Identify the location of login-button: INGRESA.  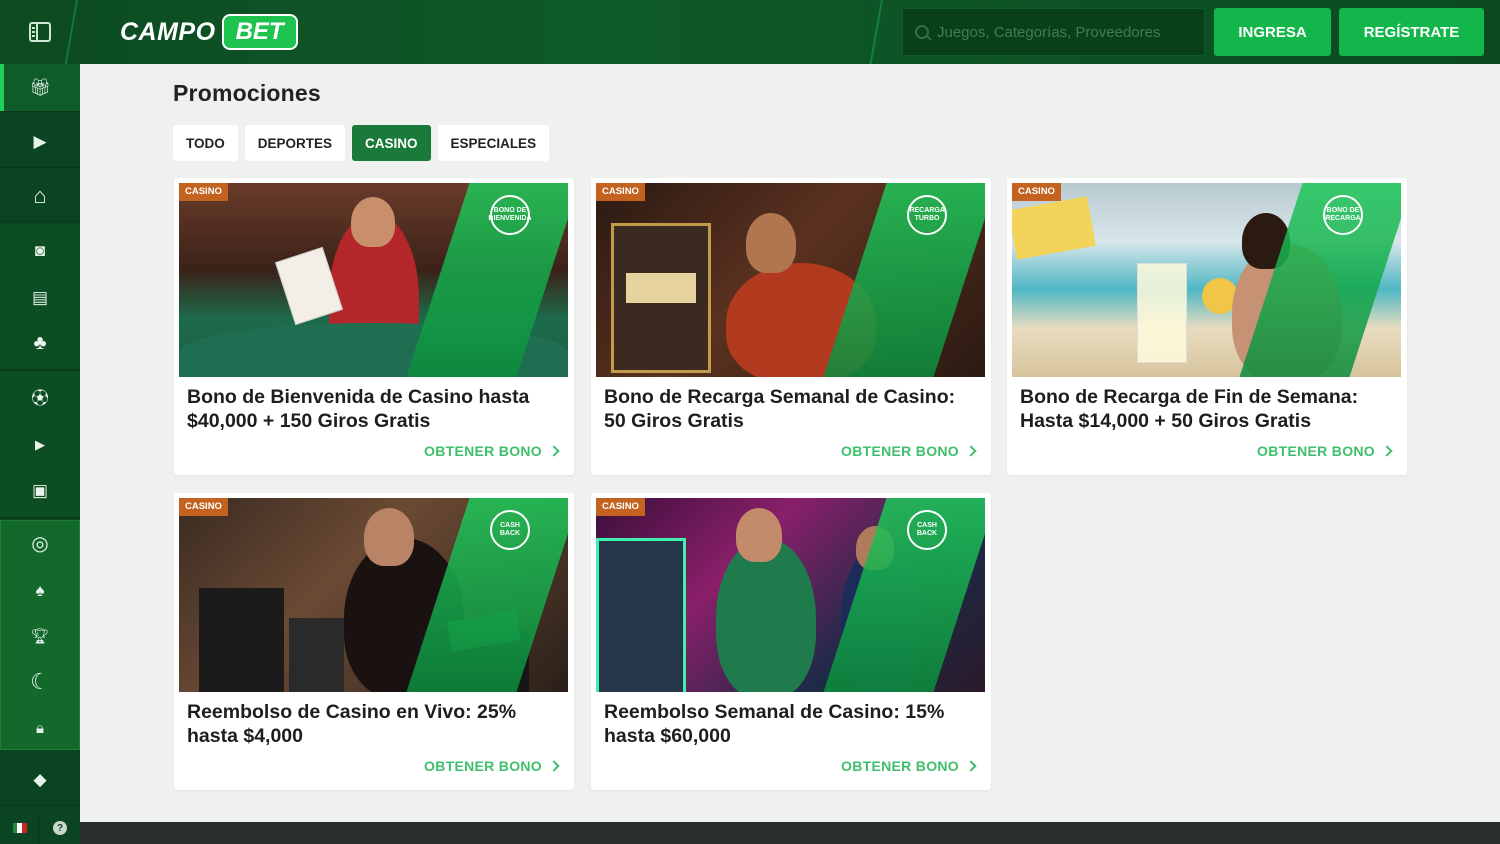
(1272, 32).